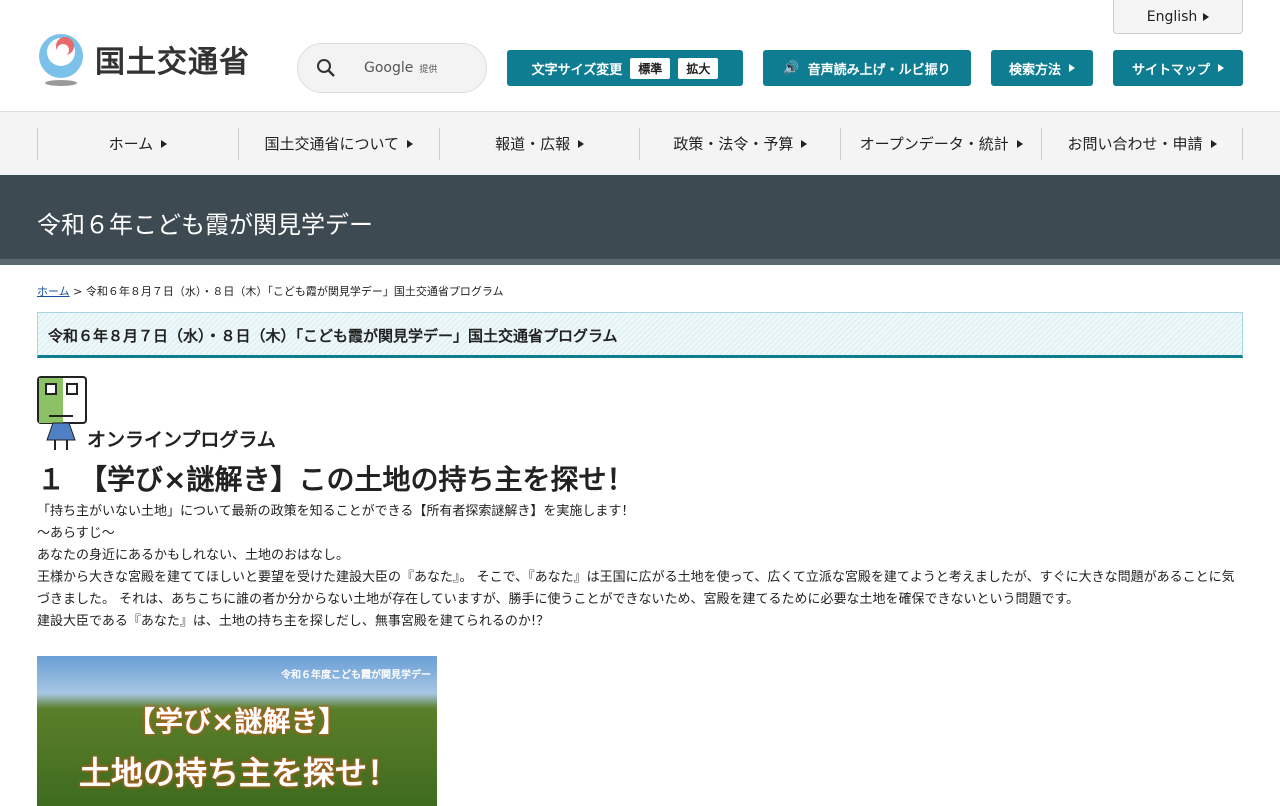 The width and height of the screenshot is (1280, 806). What do you see at coordinates (137, 143) in the screenshot?
I see `nav-home: ホーム` at bounding box center [137, 143].